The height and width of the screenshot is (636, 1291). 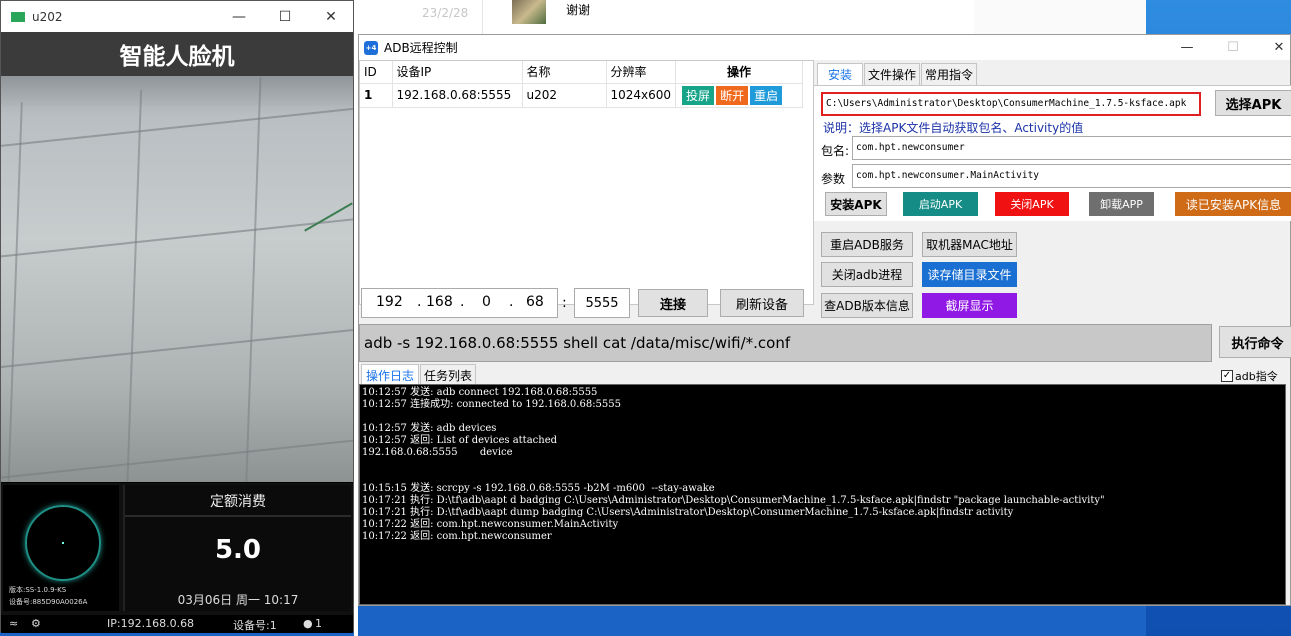 I want to click on close-adb-process-button: 关闭adb进程, so click(x=867, y=274).